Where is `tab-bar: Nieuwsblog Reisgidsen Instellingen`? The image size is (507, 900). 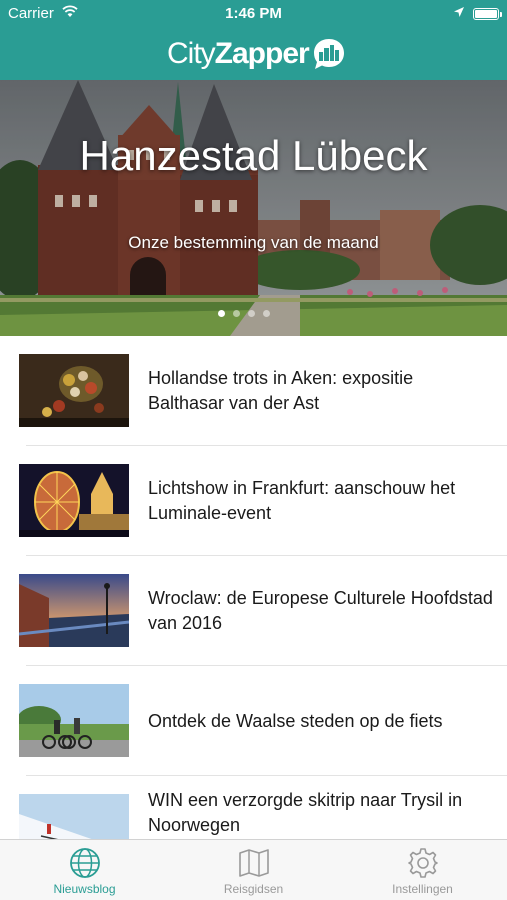
tab-bar: Nieuwsblog Reisgidsen Instellingen is located at coordinates (253, 869).